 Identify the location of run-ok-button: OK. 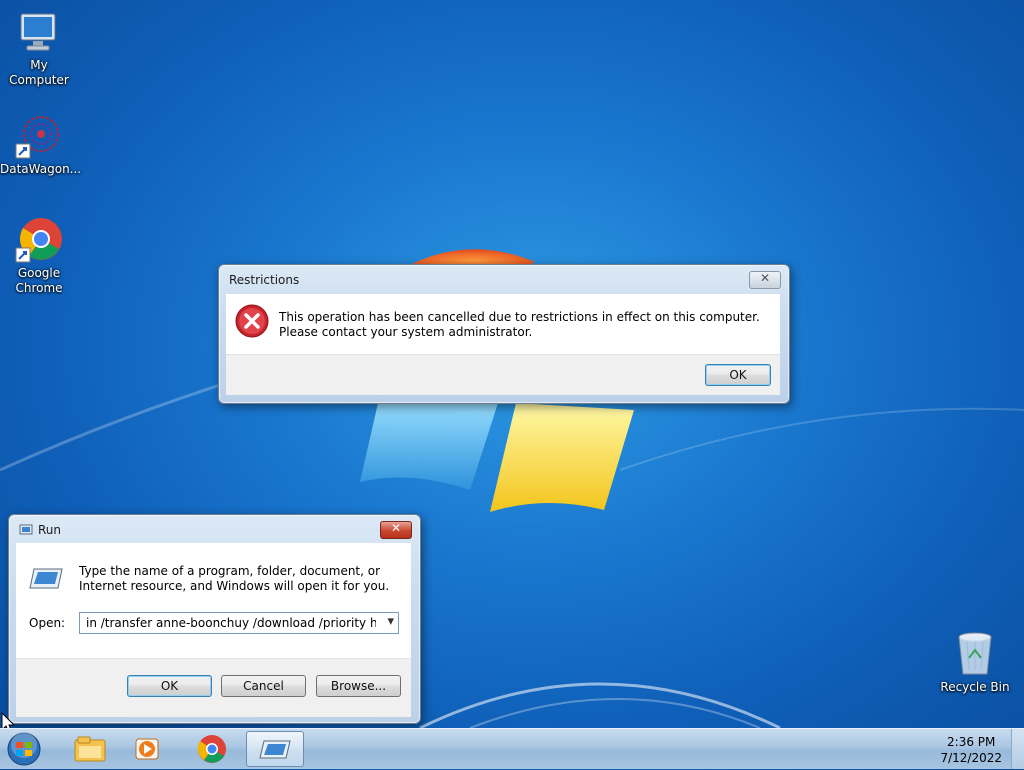
(169, 686).